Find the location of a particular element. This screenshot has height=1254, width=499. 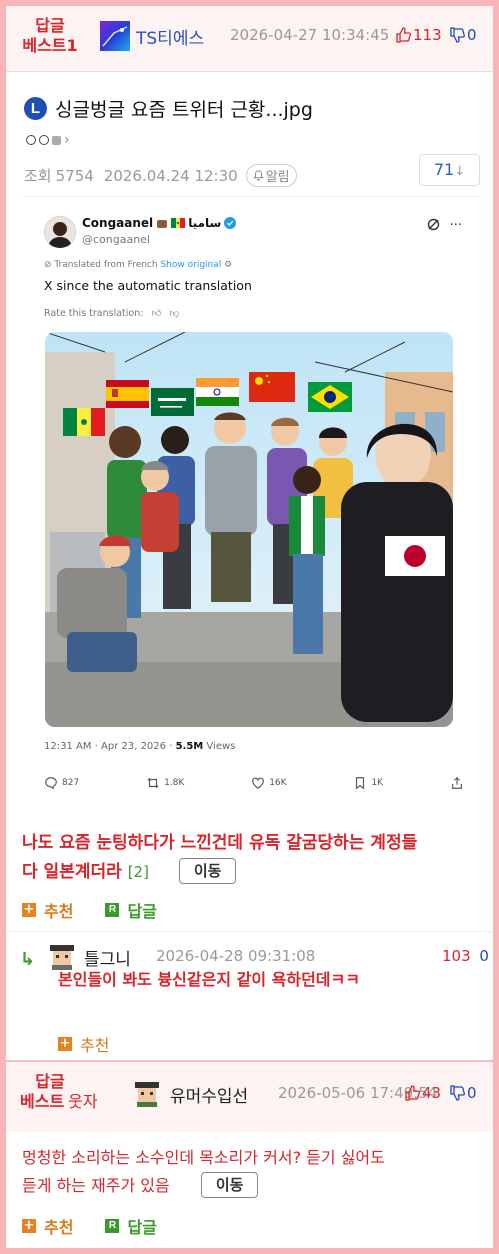

reply-up-count: 103 is located at coordinates (456, 956).